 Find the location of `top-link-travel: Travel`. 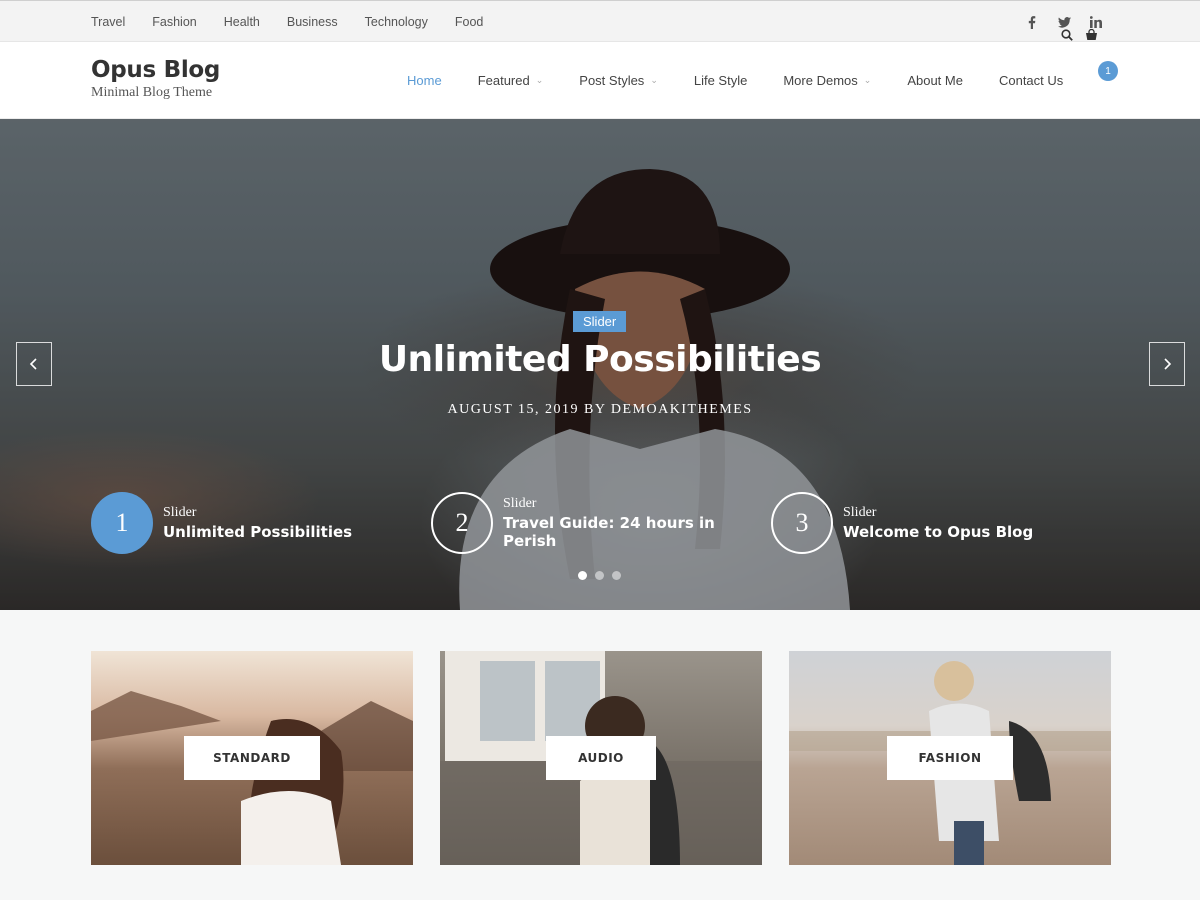

top-link-travel: Travel is located at coordinates (108, 22).